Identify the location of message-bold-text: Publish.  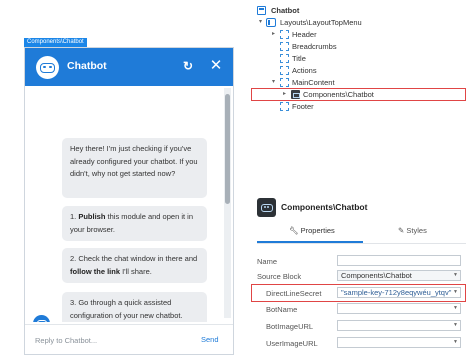
(92, 216).